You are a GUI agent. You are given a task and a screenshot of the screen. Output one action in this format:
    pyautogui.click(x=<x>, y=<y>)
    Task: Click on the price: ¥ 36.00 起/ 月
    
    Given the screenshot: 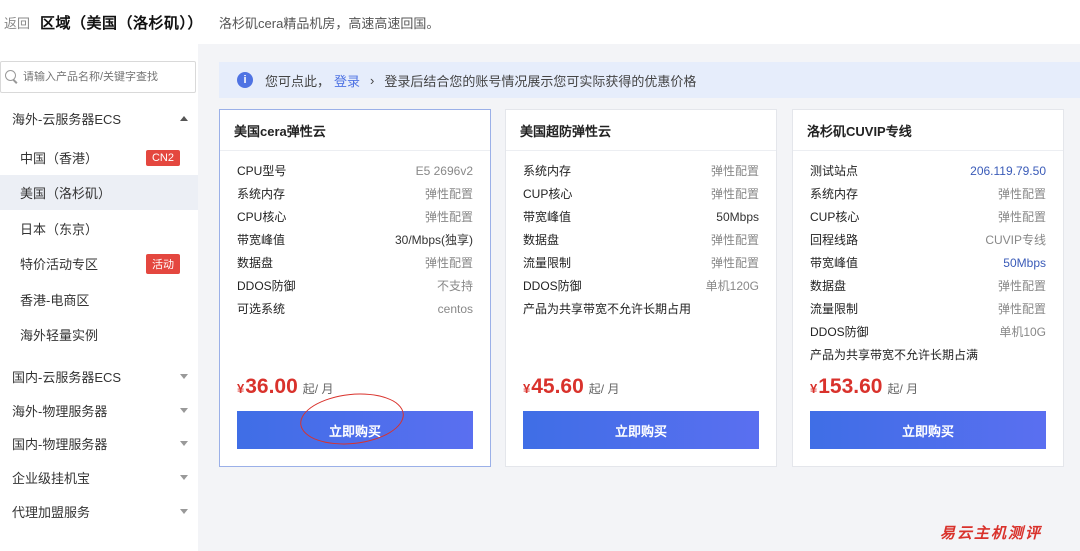 What is the action you would take?
    pyautogui.click(x=285, y=387)
    